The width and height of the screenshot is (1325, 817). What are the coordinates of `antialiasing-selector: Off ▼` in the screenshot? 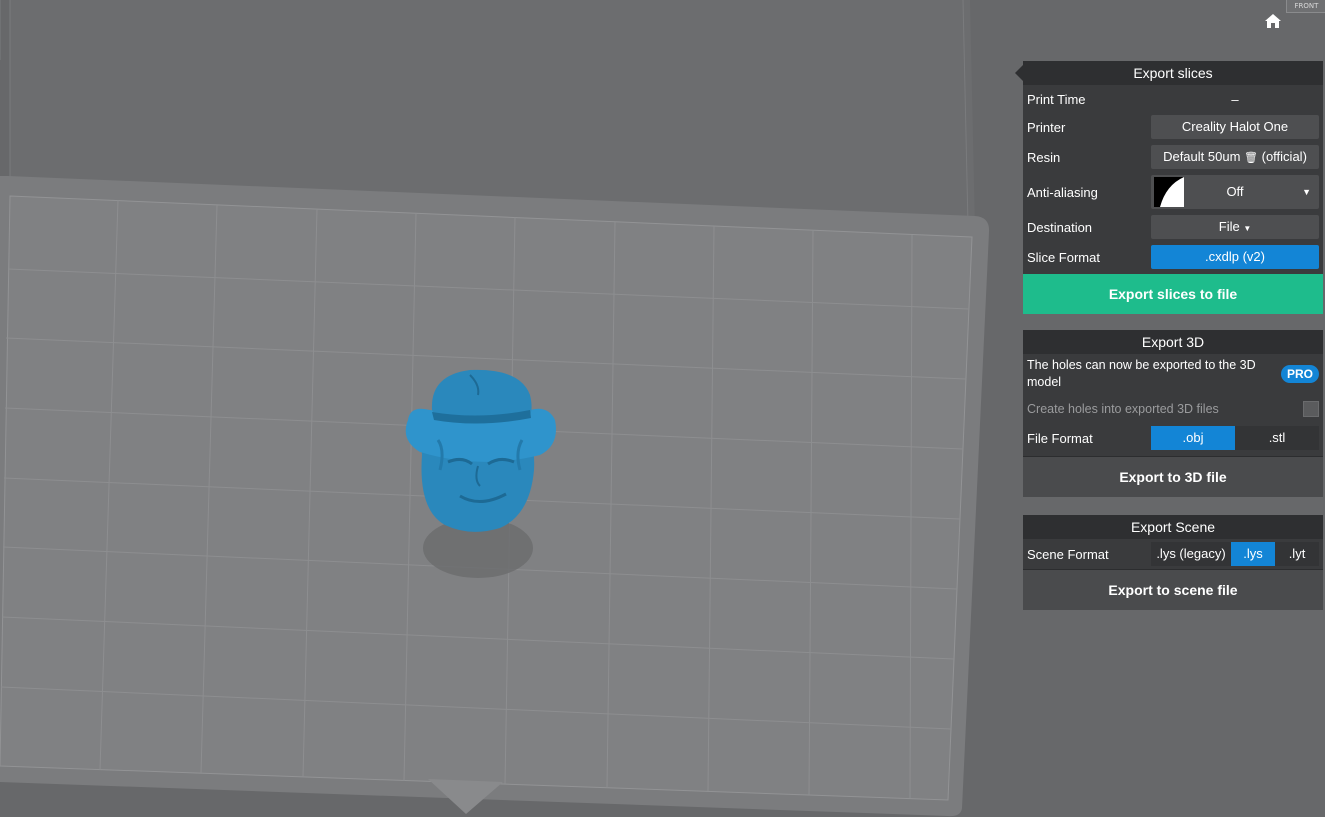 It's located at (1235, 192).